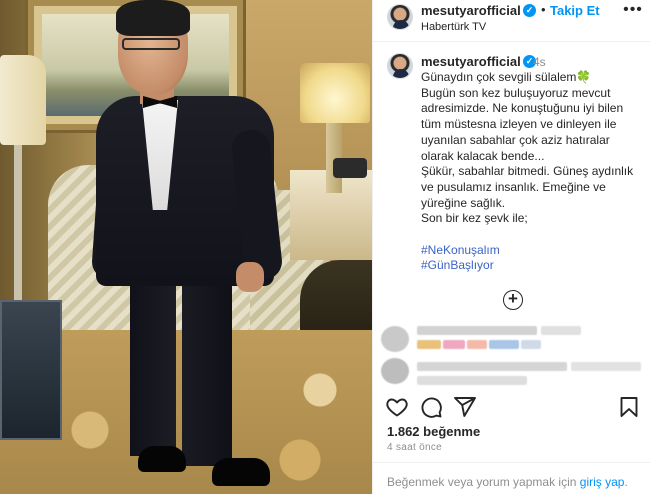  Describe the element at coordinates (629, 407) in the screenshot. I see `bookmark-icon` at that location.